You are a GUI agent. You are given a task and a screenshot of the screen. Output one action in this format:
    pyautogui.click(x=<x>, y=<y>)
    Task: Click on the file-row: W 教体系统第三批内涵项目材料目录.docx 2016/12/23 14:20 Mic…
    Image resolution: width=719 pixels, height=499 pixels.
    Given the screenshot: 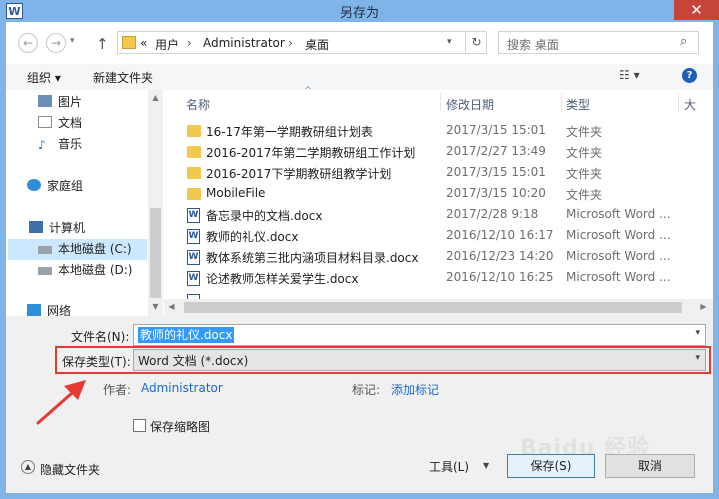 What is the action you would take?
    pyautogui.click(x=442, y=257)
    